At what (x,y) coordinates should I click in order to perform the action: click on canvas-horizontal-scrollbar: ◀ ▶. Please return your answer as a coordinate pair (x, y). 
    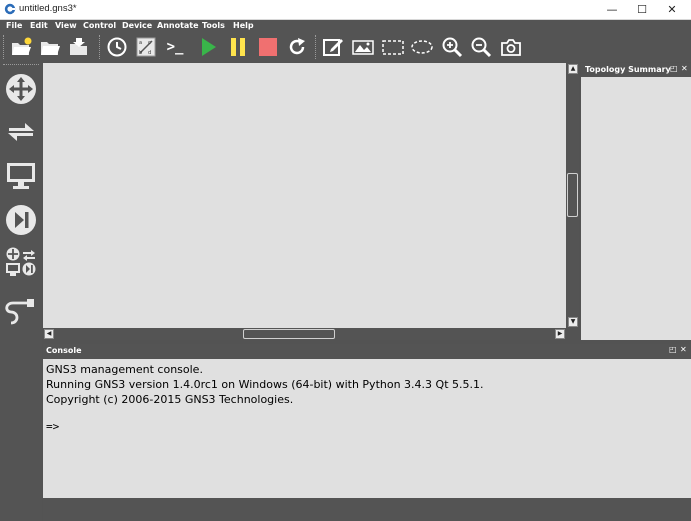
    Looking at the image, I should click on (304, 334).